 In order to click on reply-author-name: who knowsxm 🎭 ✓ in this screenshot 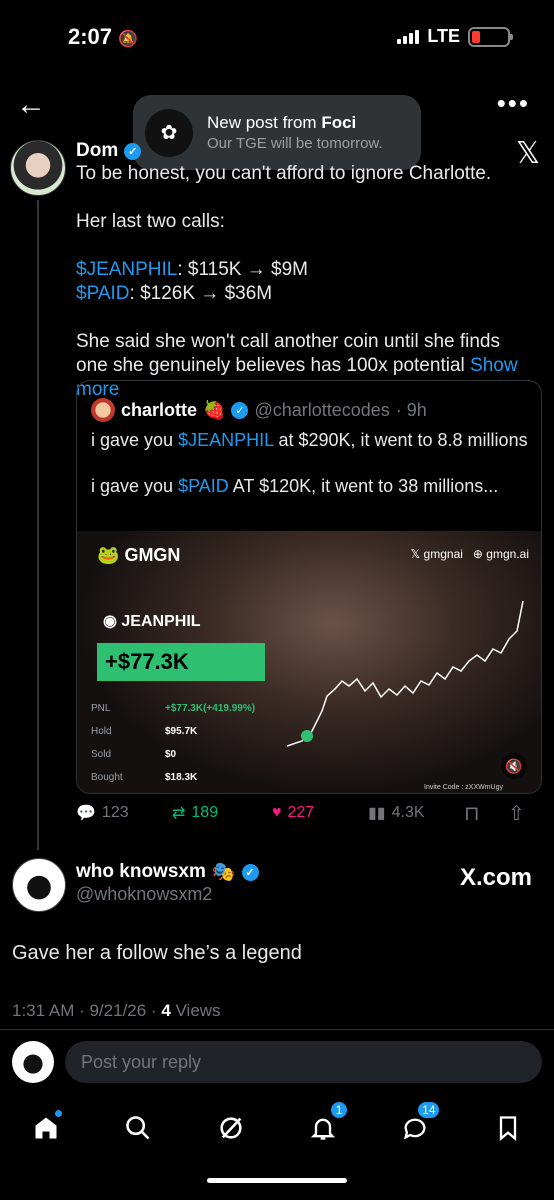, I will do `click(167, 872)`.